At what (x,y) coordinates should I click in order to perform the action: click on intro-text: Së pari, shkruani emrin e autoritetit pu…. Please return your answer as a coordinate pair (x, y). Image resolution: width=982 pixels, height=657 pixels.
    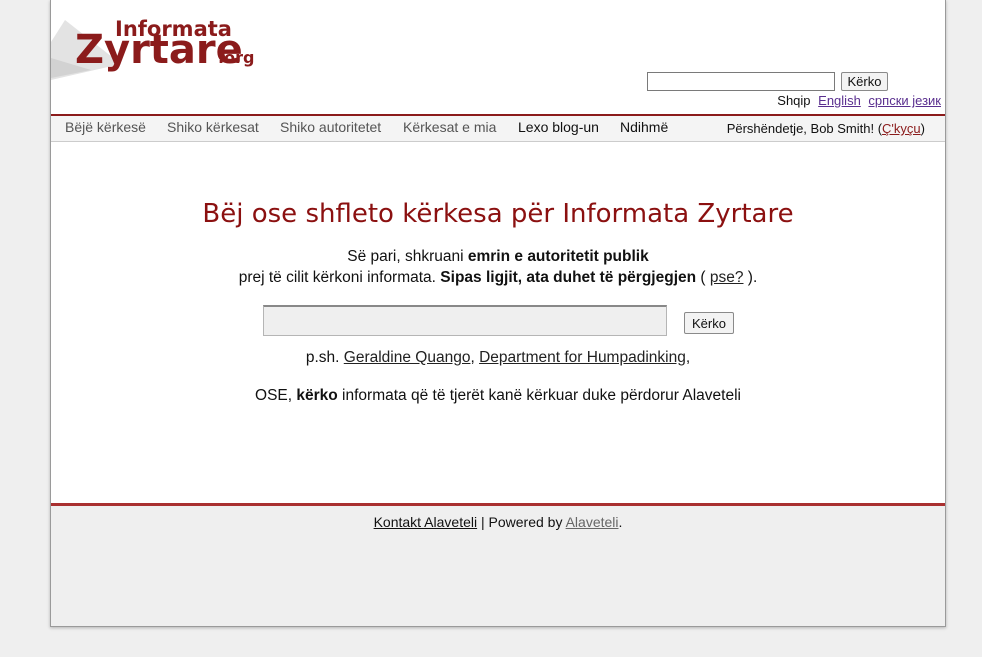
    Looking at the image, I should click on (498, 267).